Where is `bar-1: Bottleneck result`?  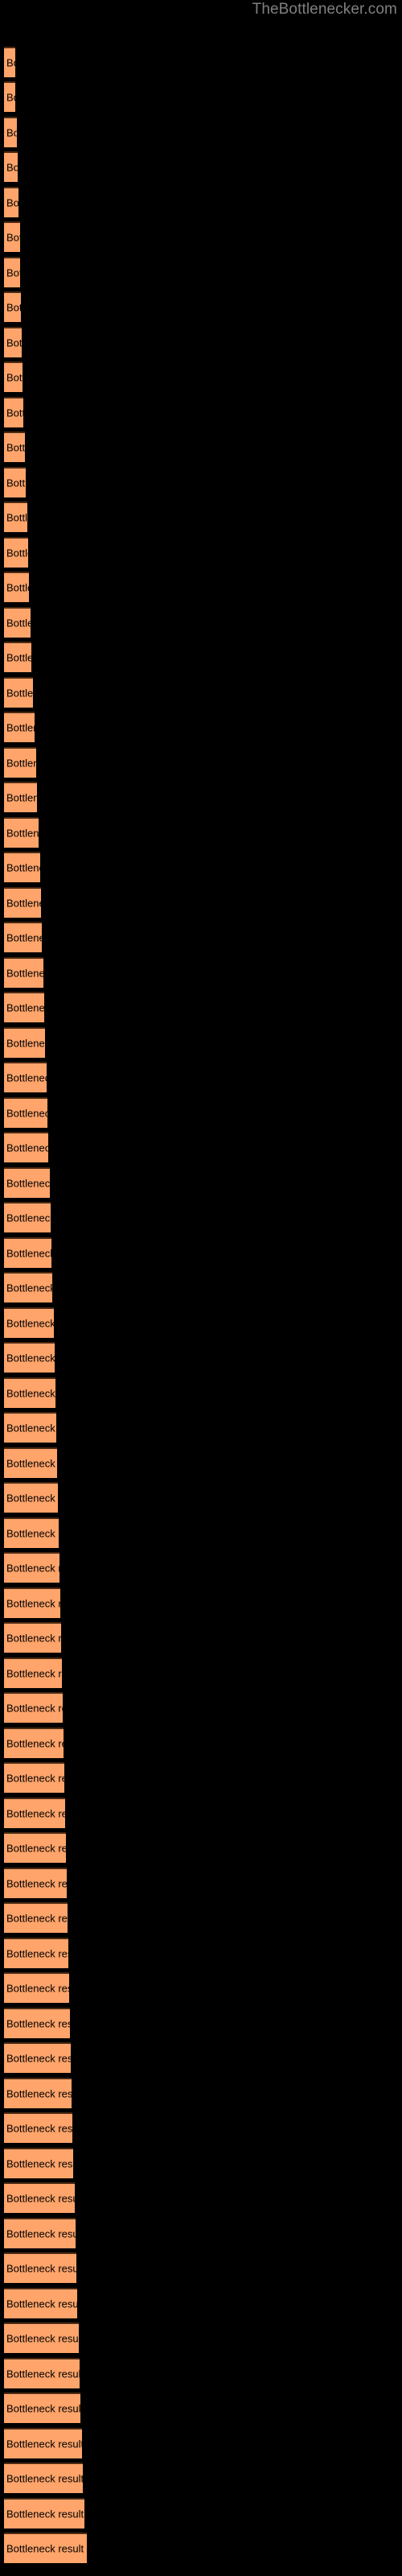 bar-1: Bottleneck result is located at coordinates (9, 62).